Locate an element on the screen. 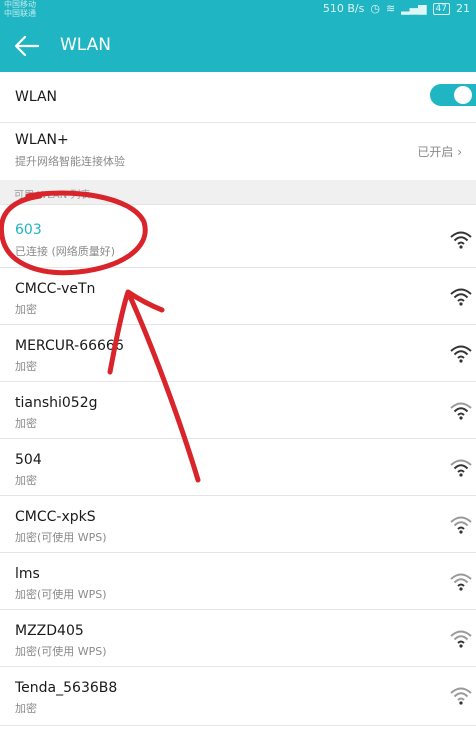  network-name: 603 is located at coordinates (28, 230).